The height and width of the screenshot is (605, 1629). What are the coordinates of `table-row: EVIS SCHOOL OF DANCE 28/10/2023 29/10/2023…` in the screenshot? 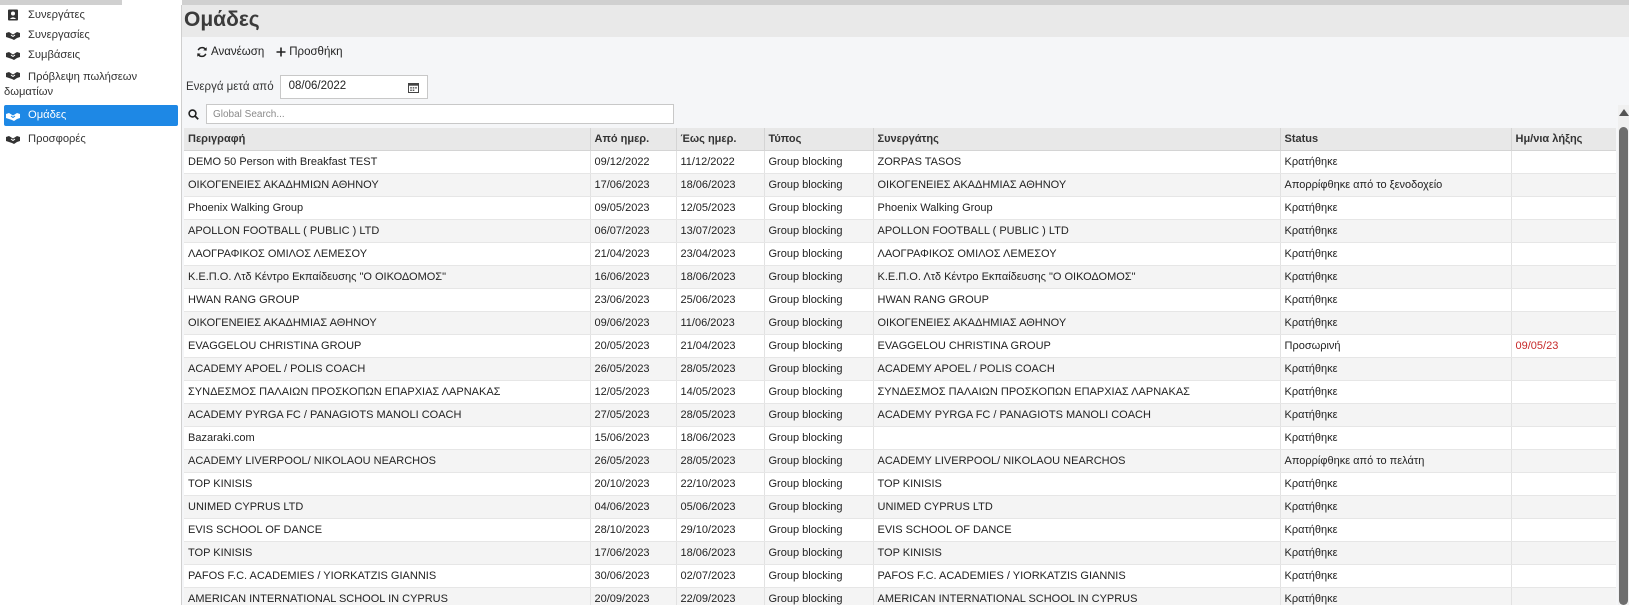 It's located at (900, 530).